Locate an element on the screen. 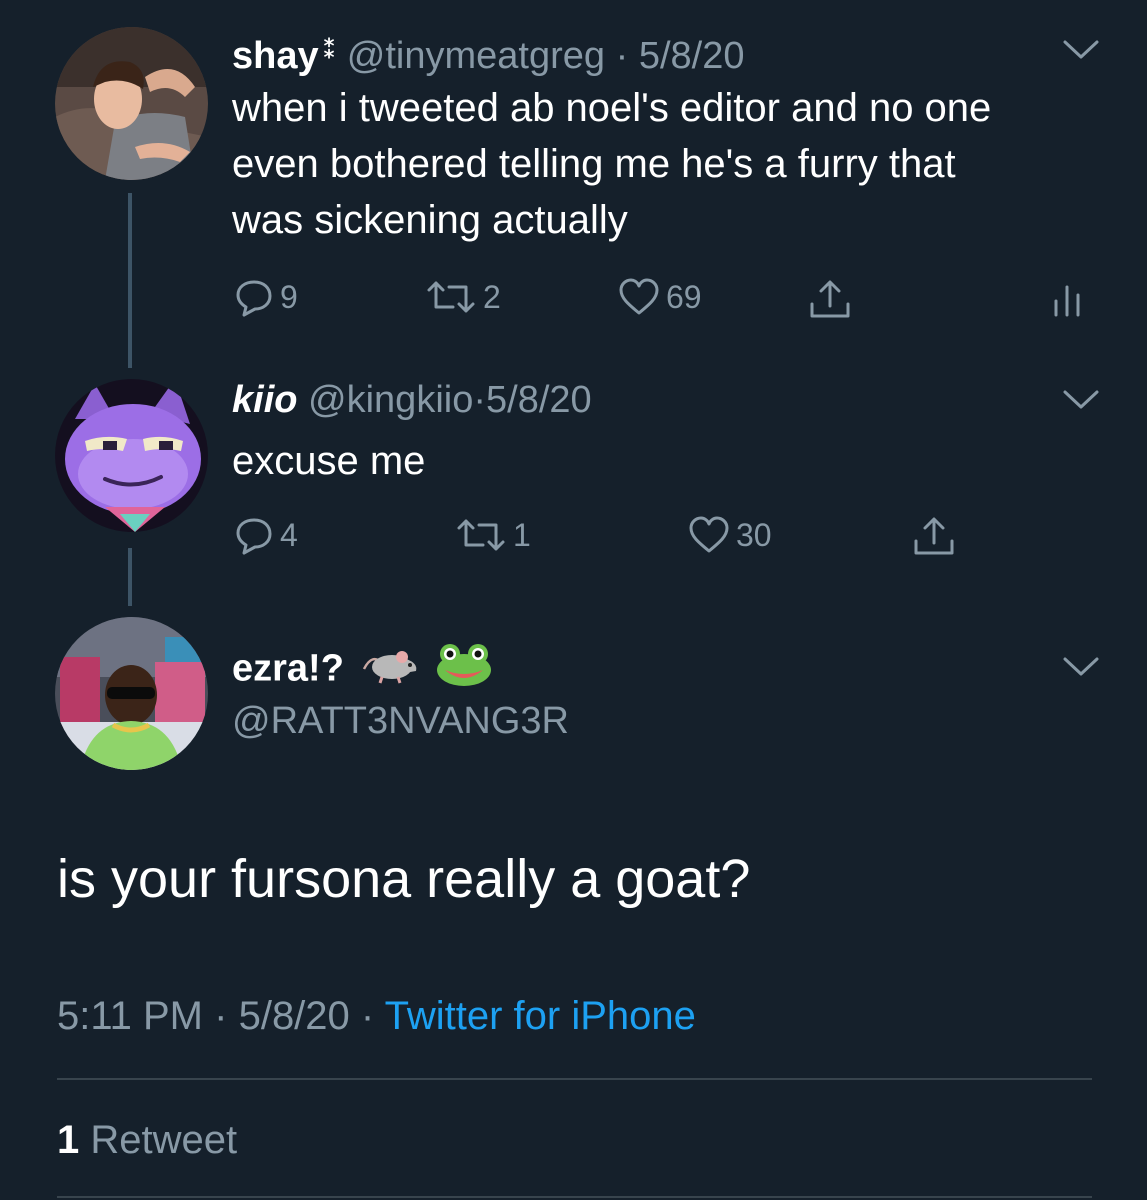  retweet-stats: 1 Retweet is located at coordinates (147, 1140).